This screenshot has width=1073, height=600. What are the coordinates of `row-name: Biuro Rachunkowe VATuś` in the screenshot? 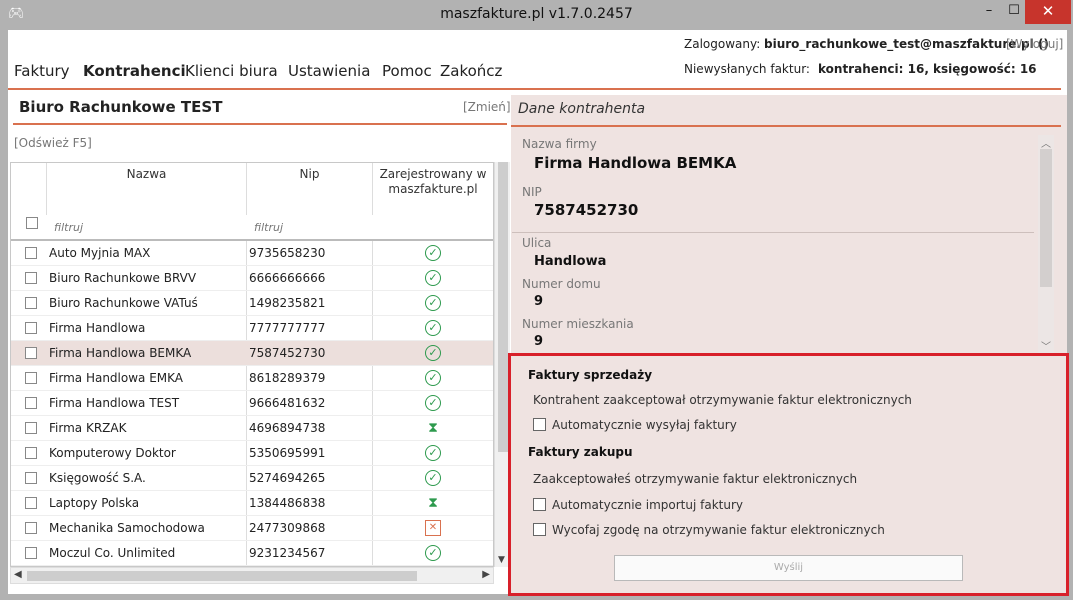 It's located at (123, 303).